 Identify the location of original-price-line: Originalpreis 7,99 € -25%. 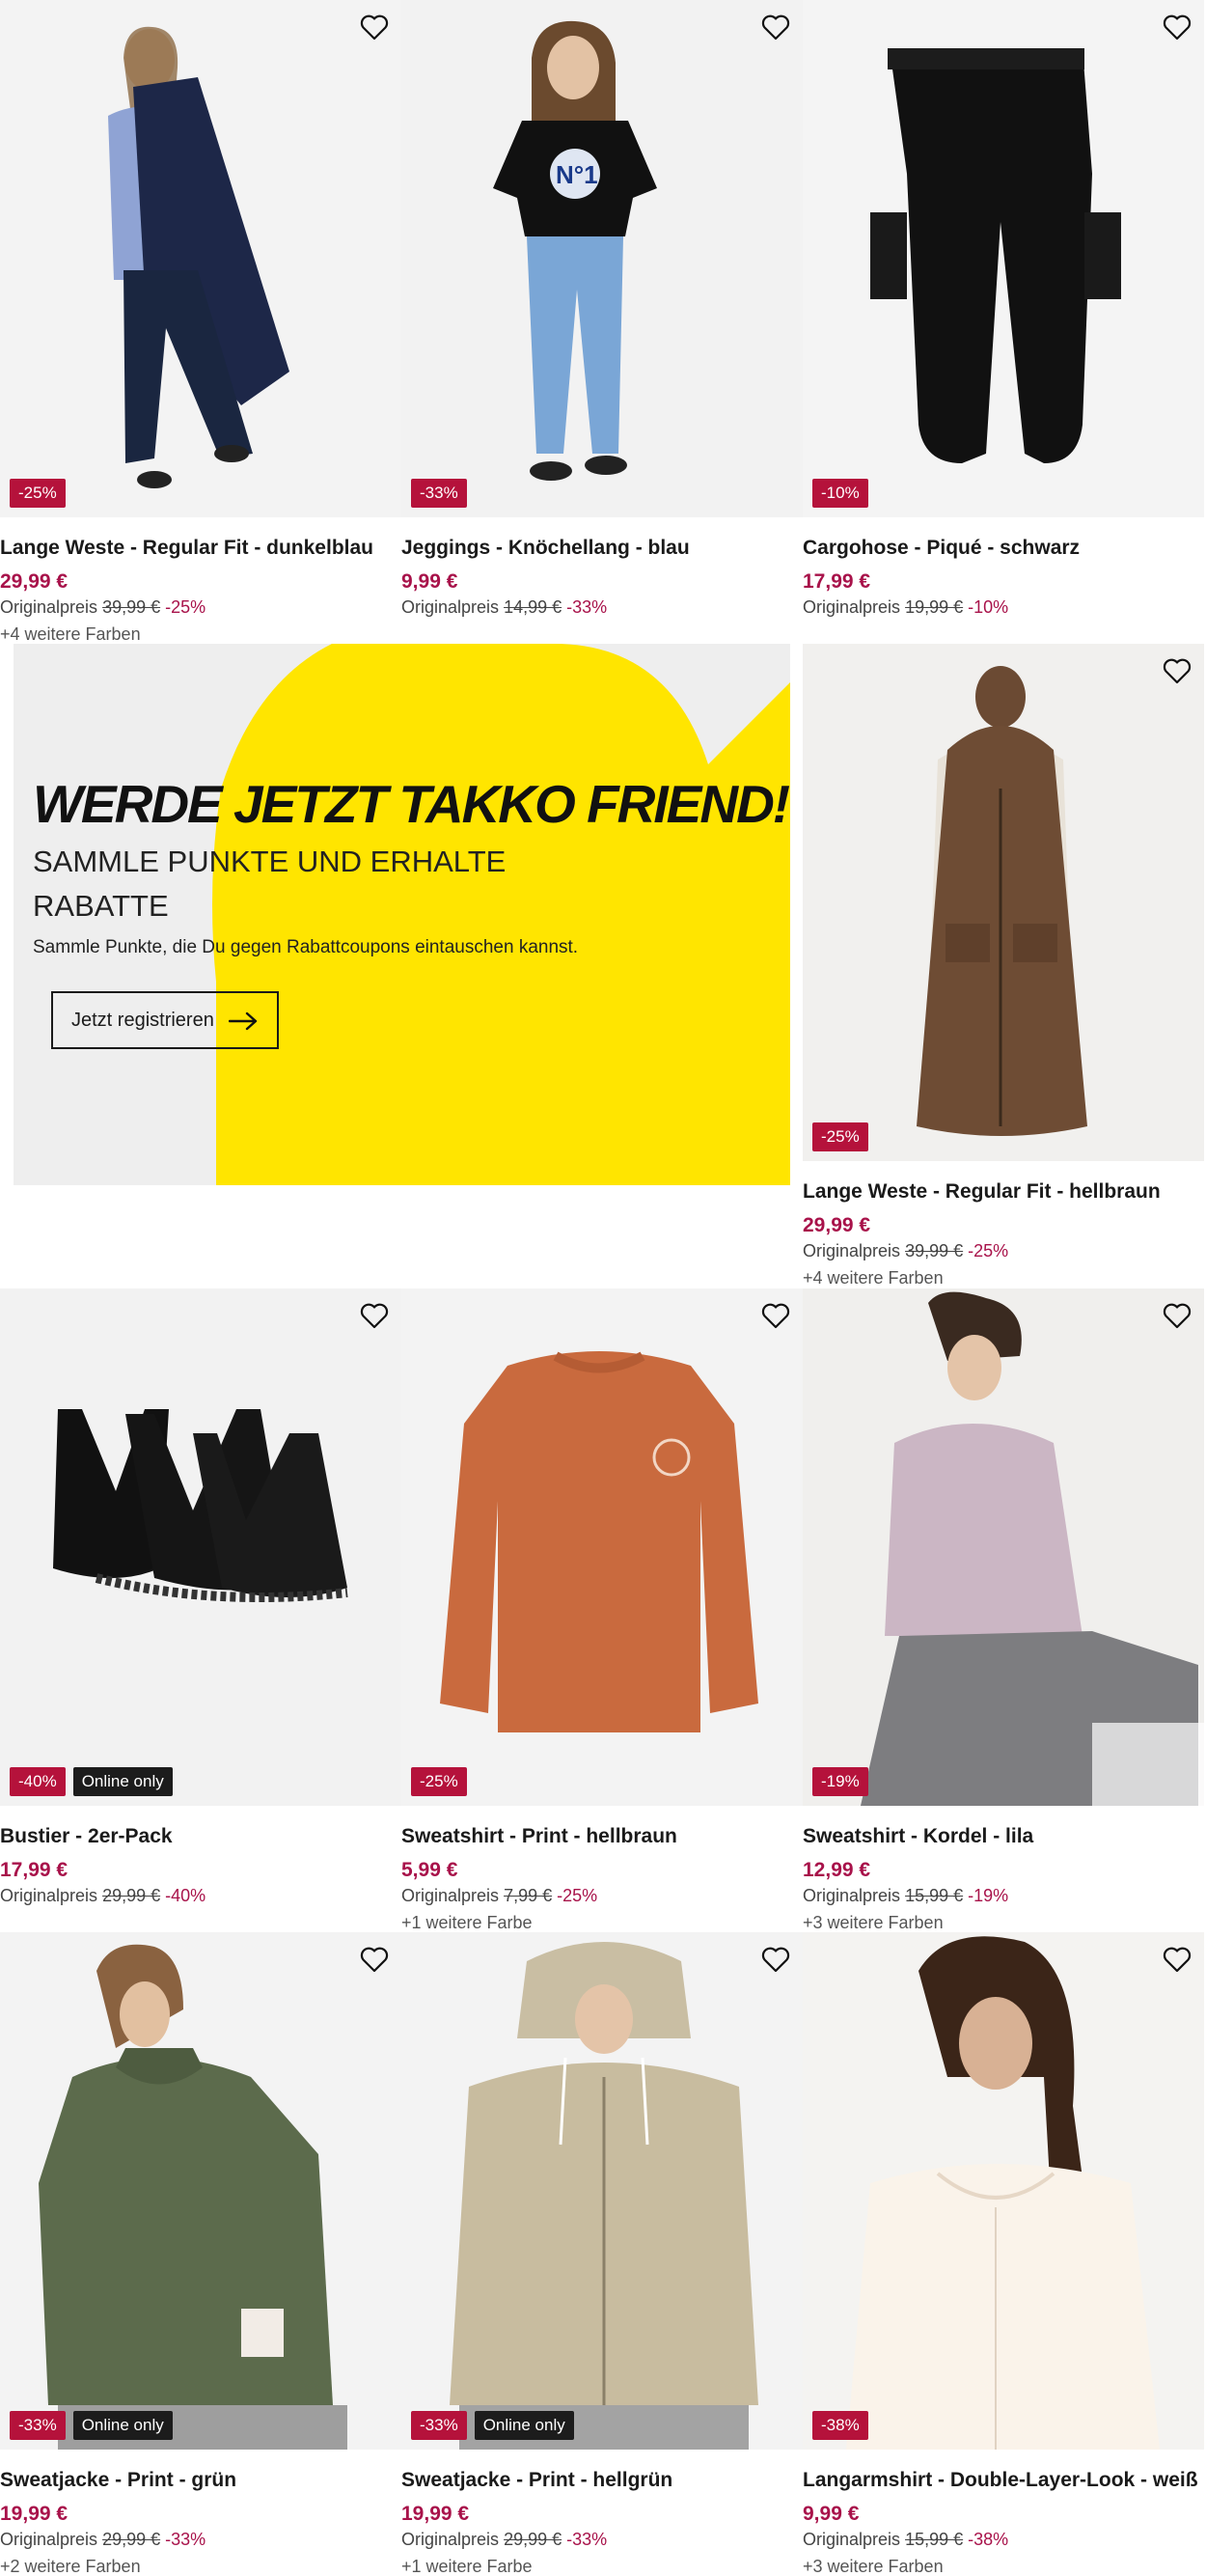
(602, 1895).